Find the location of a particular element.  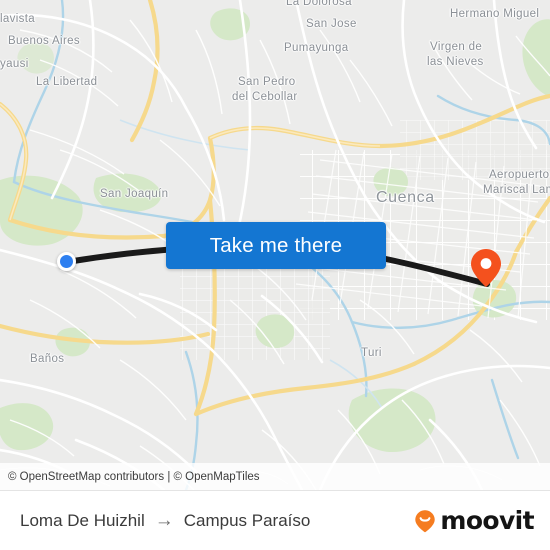

moovit-wordmark: moovit is located at coordinates (487, 520).